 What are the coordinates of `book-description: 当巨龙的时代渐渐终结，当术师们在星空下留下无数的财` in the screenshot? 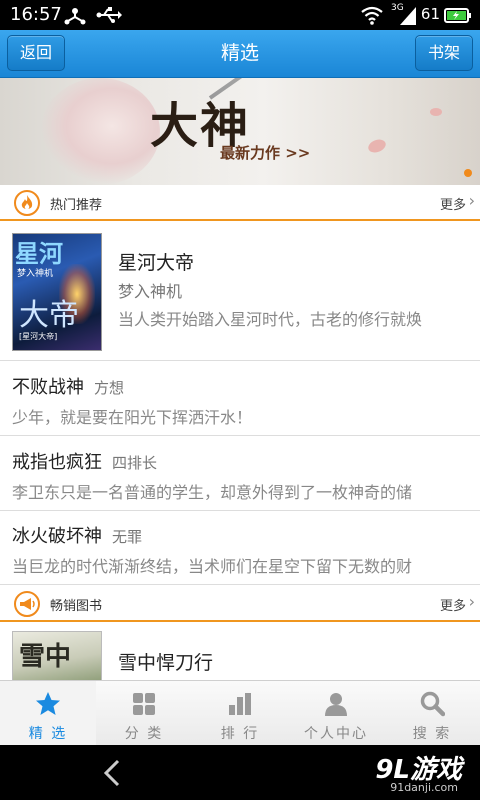 It's located at (212, 566).